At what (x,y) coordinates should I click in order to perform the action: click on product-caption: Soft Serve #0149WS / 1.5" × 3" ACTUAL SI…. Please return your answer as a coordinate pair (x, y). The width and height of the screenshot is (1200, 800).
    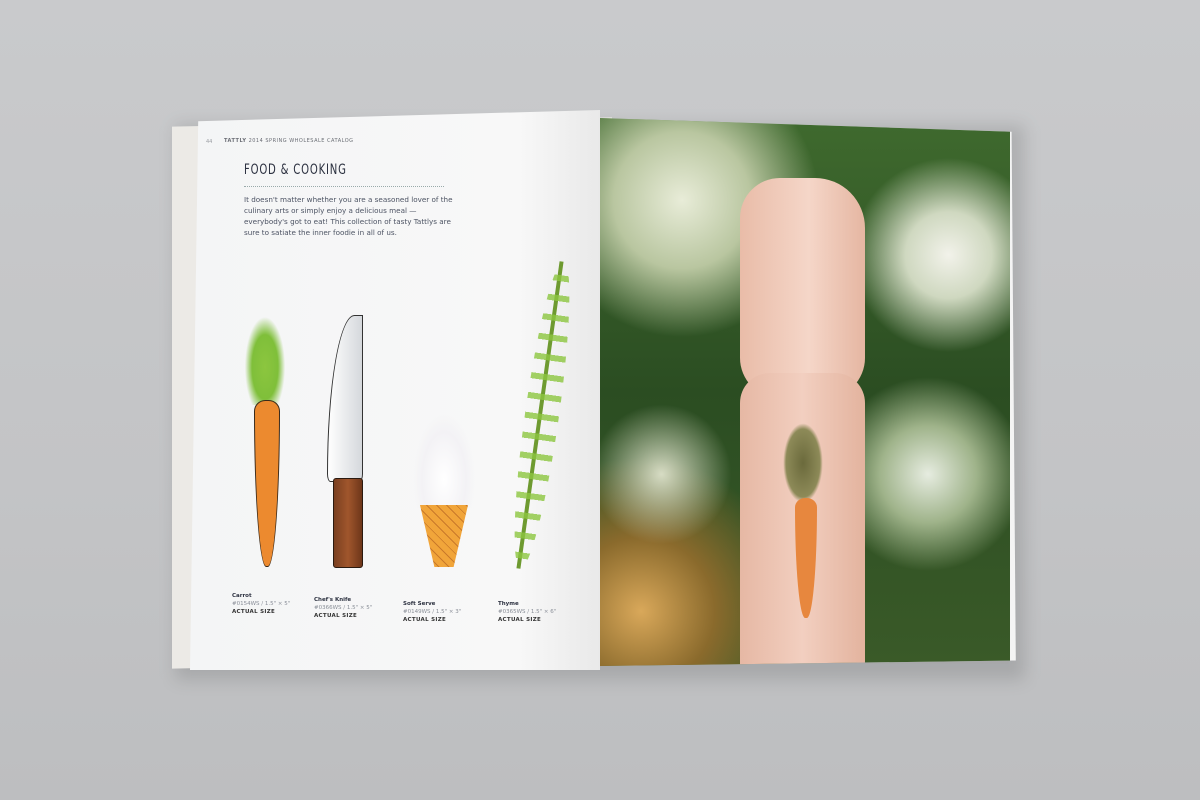
    Looking at the image, I should click on (432, 612).